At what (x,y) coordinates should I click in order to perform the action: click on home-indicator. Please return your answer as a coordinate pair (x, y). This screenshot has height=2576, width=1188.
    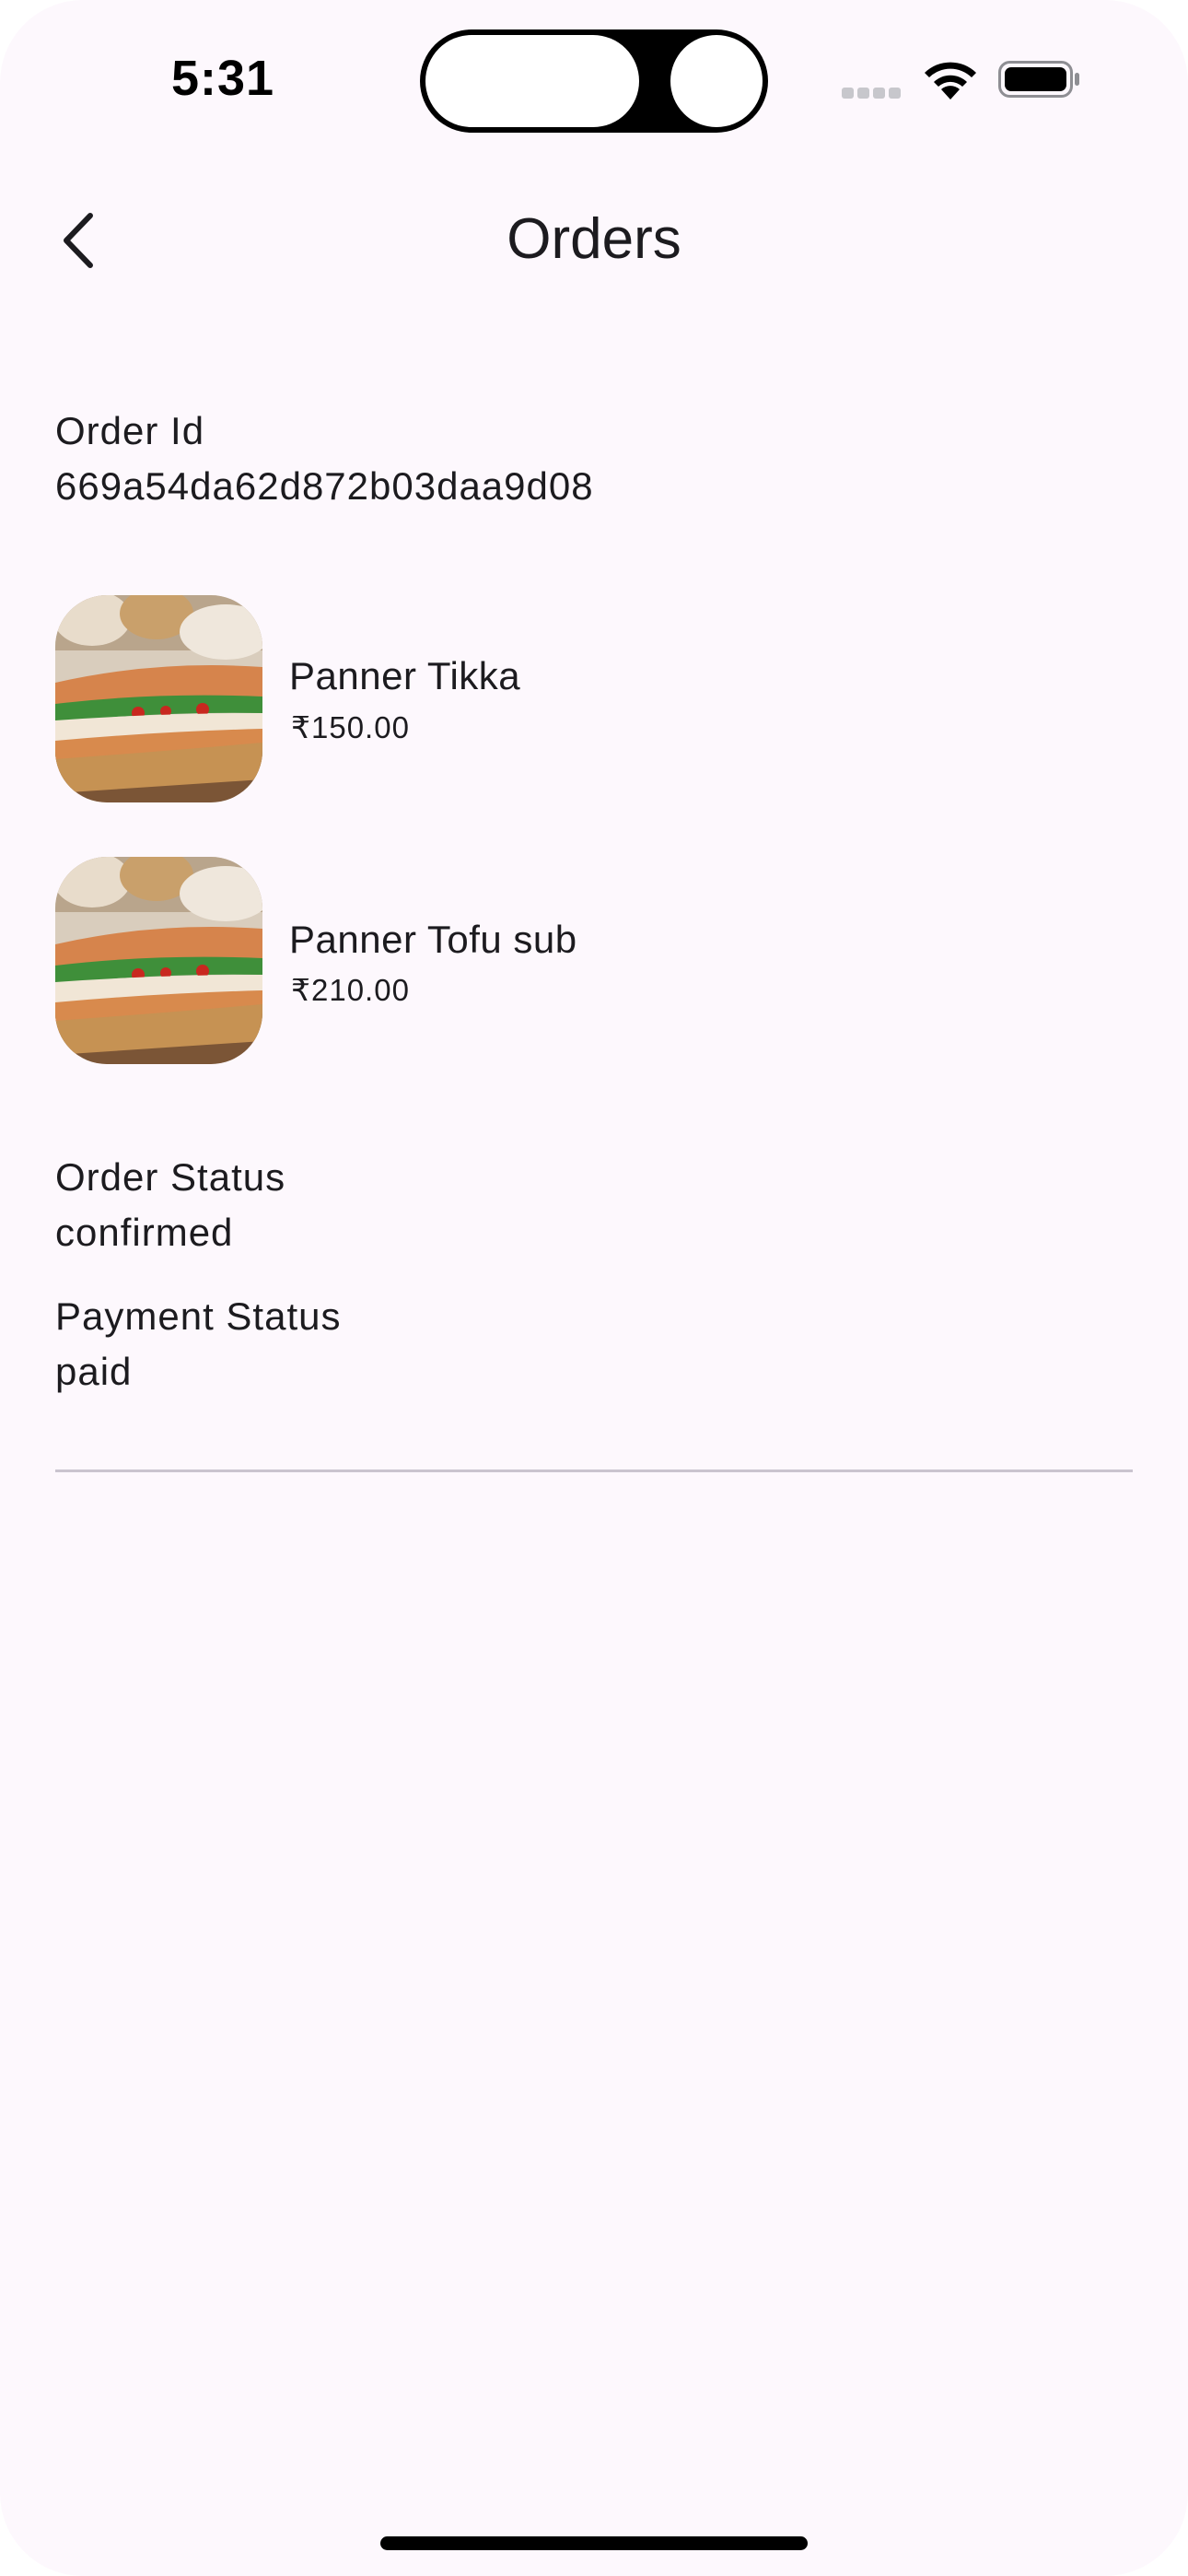
    Looking at the image, I should click on (594, 2543).